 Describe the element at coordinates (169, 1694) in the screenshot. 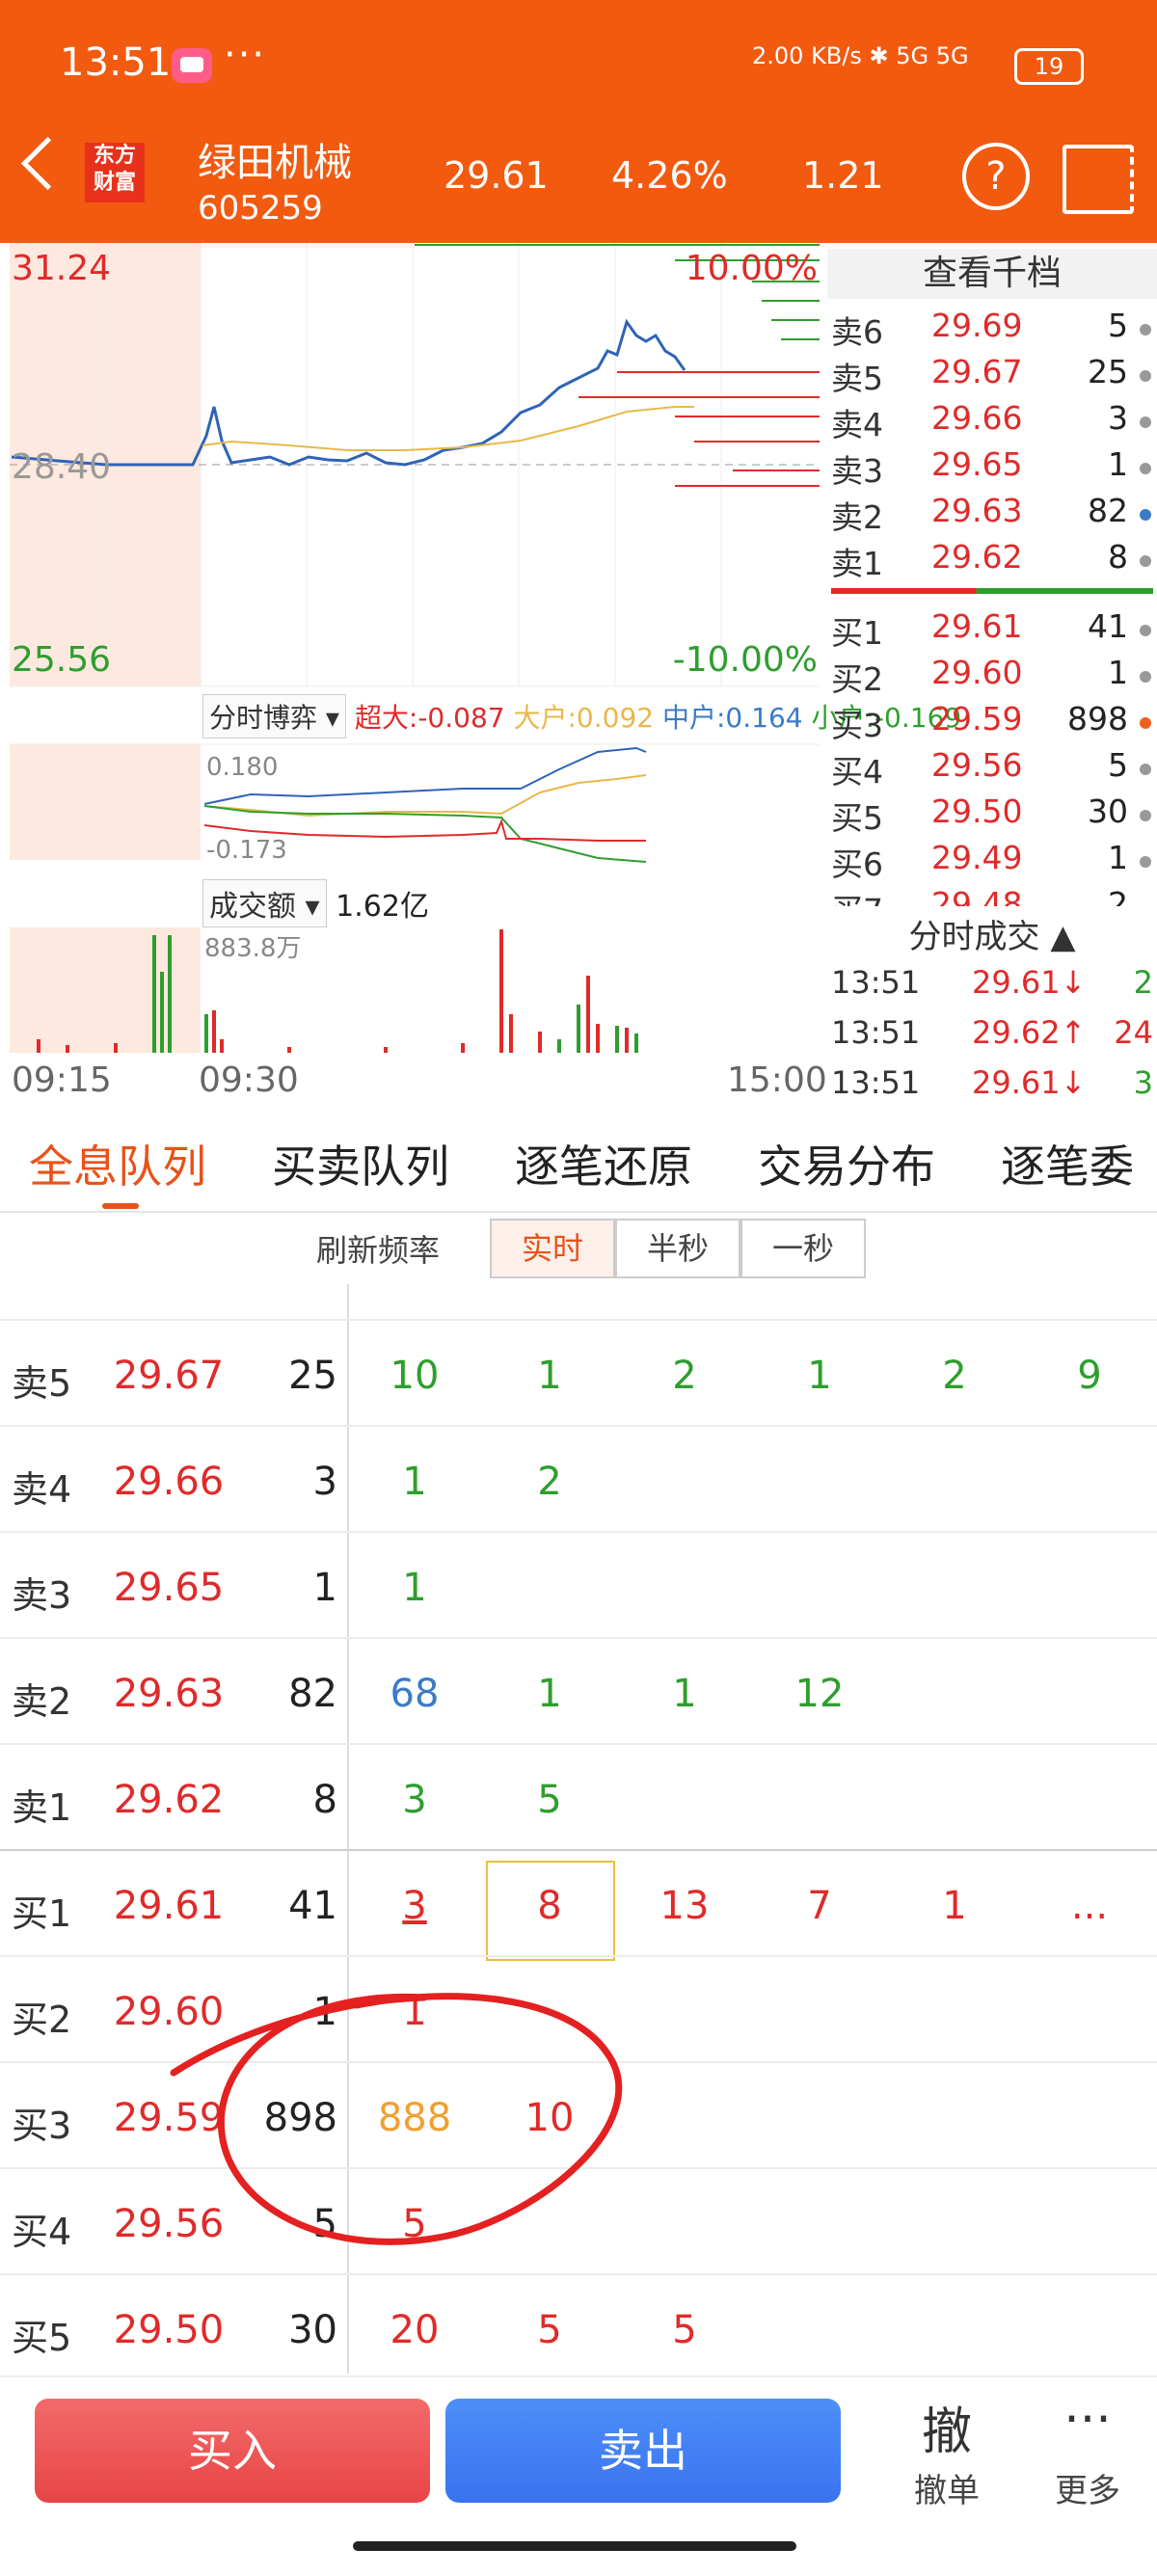

I see `queue-price: 29.63` at that location.